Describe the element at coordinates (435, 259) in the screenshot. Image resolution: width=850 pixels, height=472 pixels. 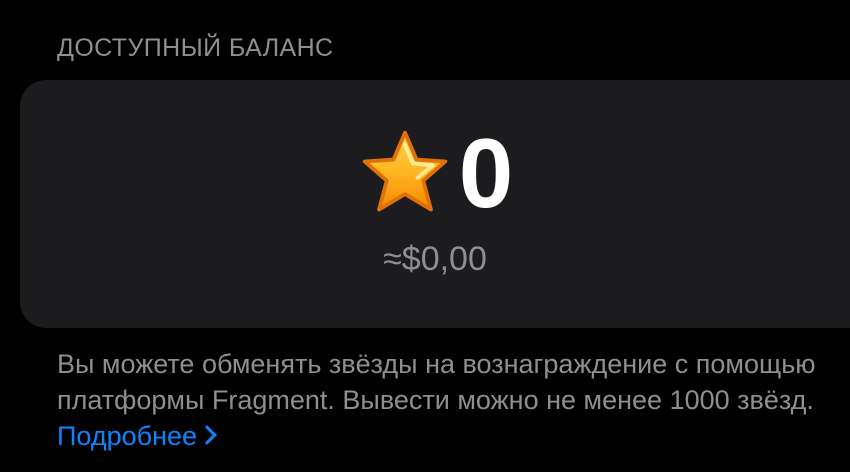
I see `balance-usd: ≈$0,00` at that location.